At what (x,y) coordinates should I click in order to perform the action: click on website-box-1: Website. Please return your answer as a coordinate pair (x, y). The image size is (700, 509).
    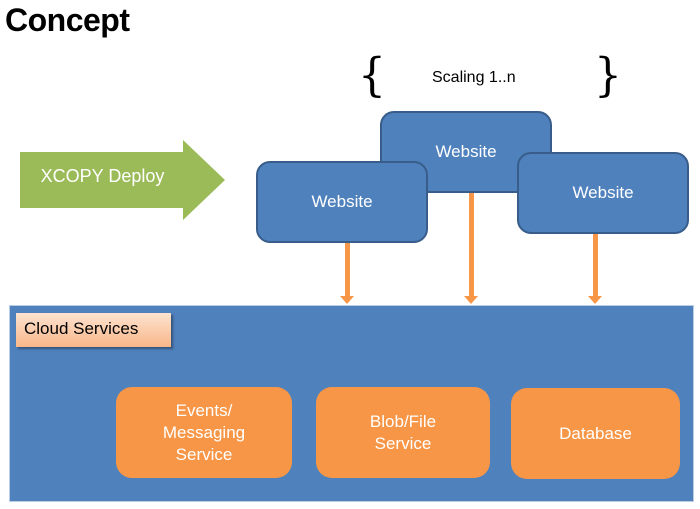
    Looking at the image, I should click on (342, 202).